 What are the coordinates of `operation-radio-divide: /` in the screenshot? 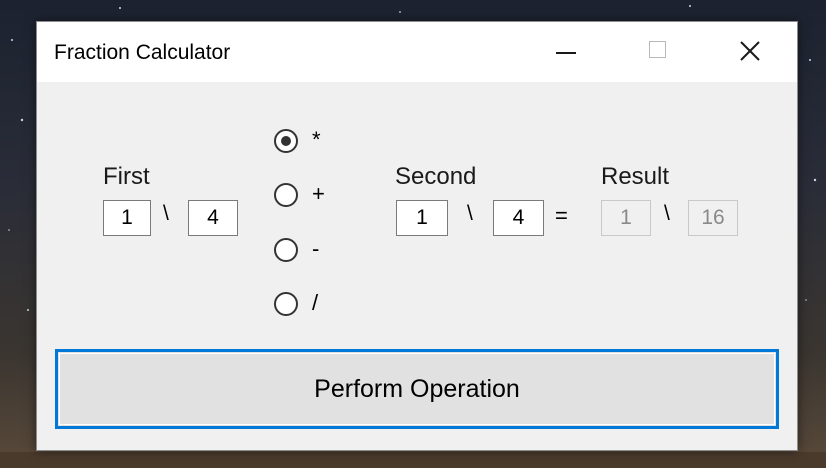 It's located at (309, 304).